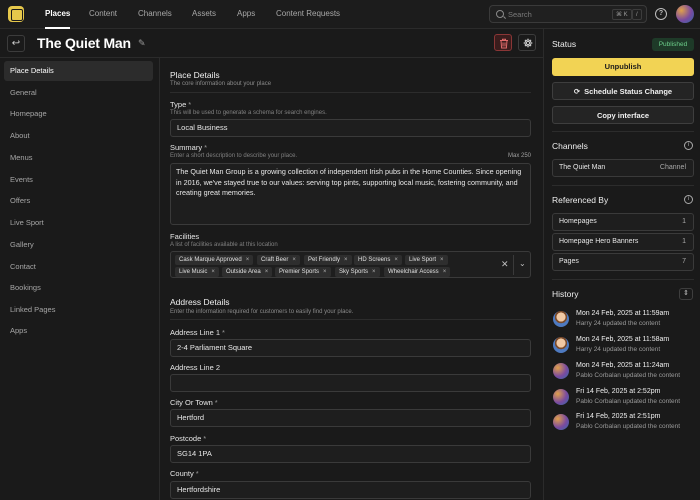  What do you see at coordinates (623, 222) in the screenshot?
I see `referenced-item: Homepages 1` at bounding box center [623, 222].